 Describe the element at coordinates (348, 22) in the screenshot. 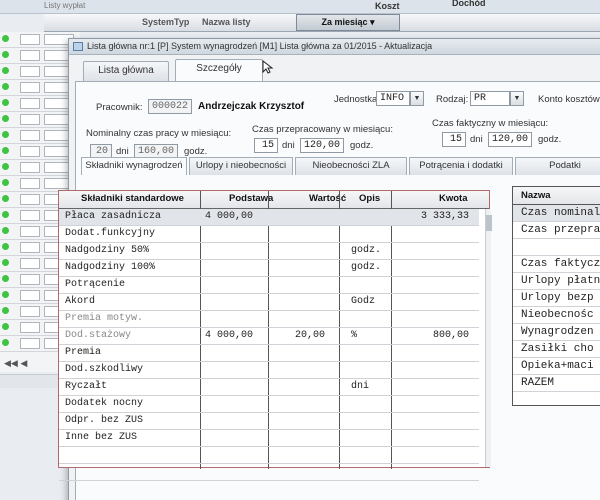

I see `column-za-miesiac: Za miesiąc ▾` at that location.